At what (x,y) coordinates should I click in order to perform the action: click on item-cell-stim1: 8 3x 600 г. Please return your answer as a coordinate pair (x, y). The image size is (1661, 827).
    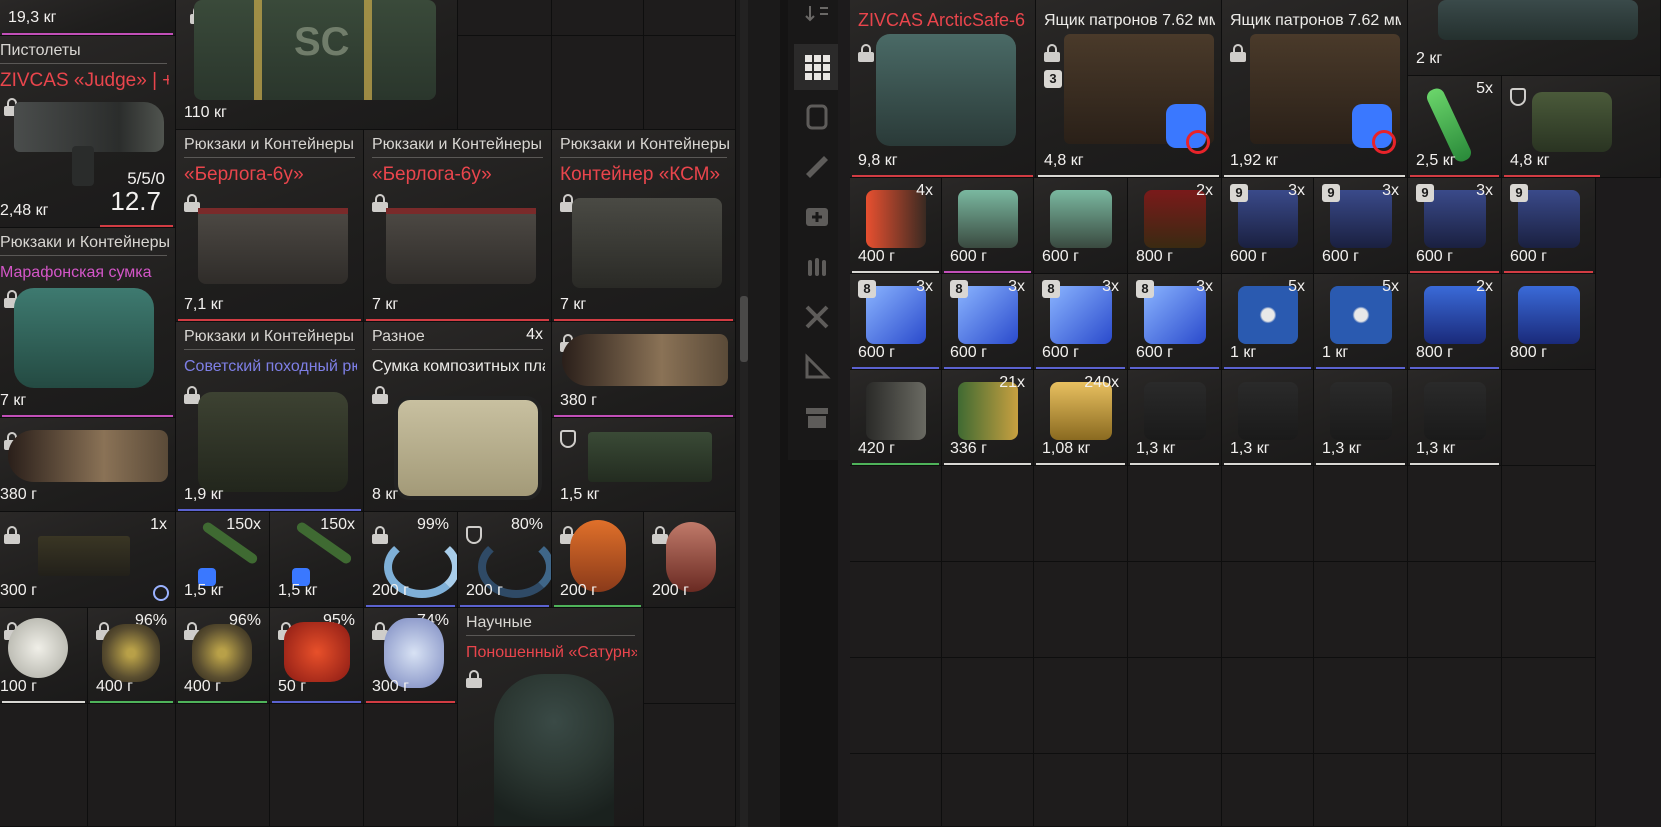
    Looking at the image, I should click on (896, 322).